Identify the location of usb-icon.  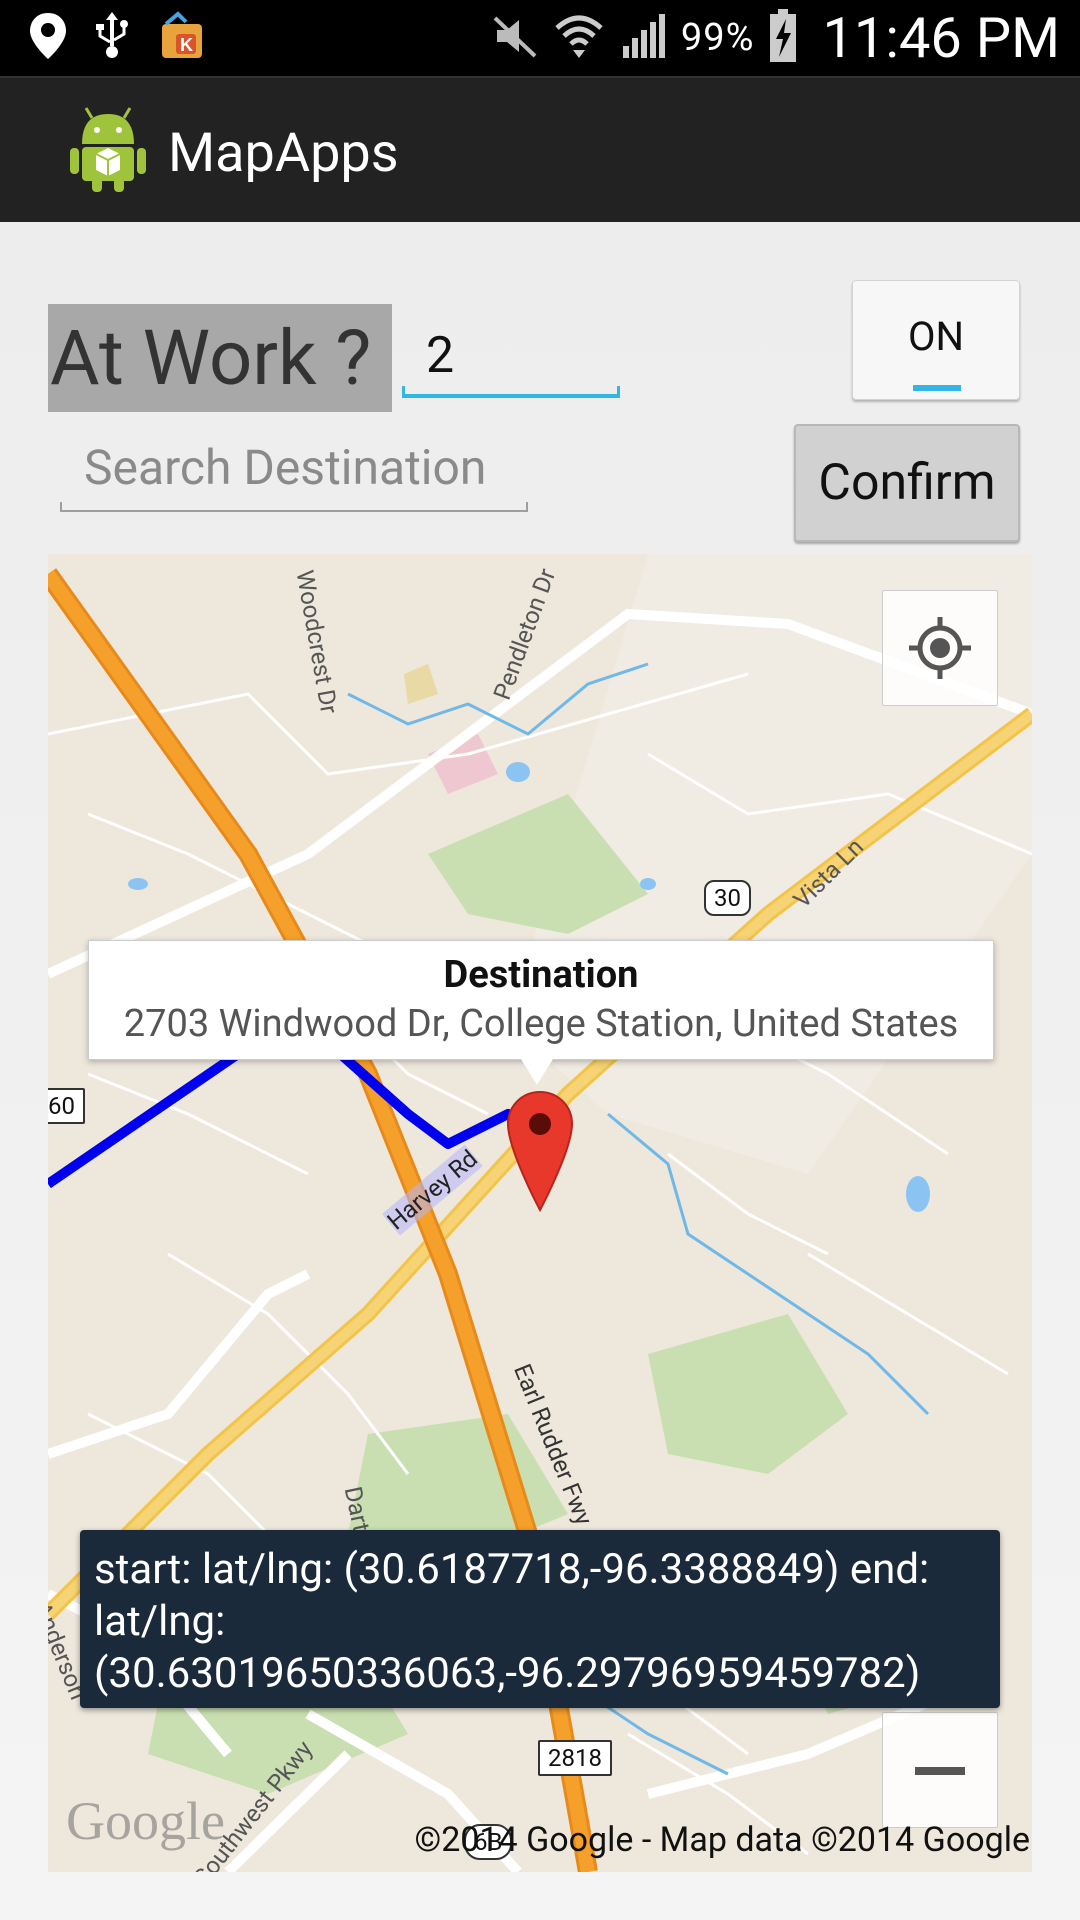
(112, 38).